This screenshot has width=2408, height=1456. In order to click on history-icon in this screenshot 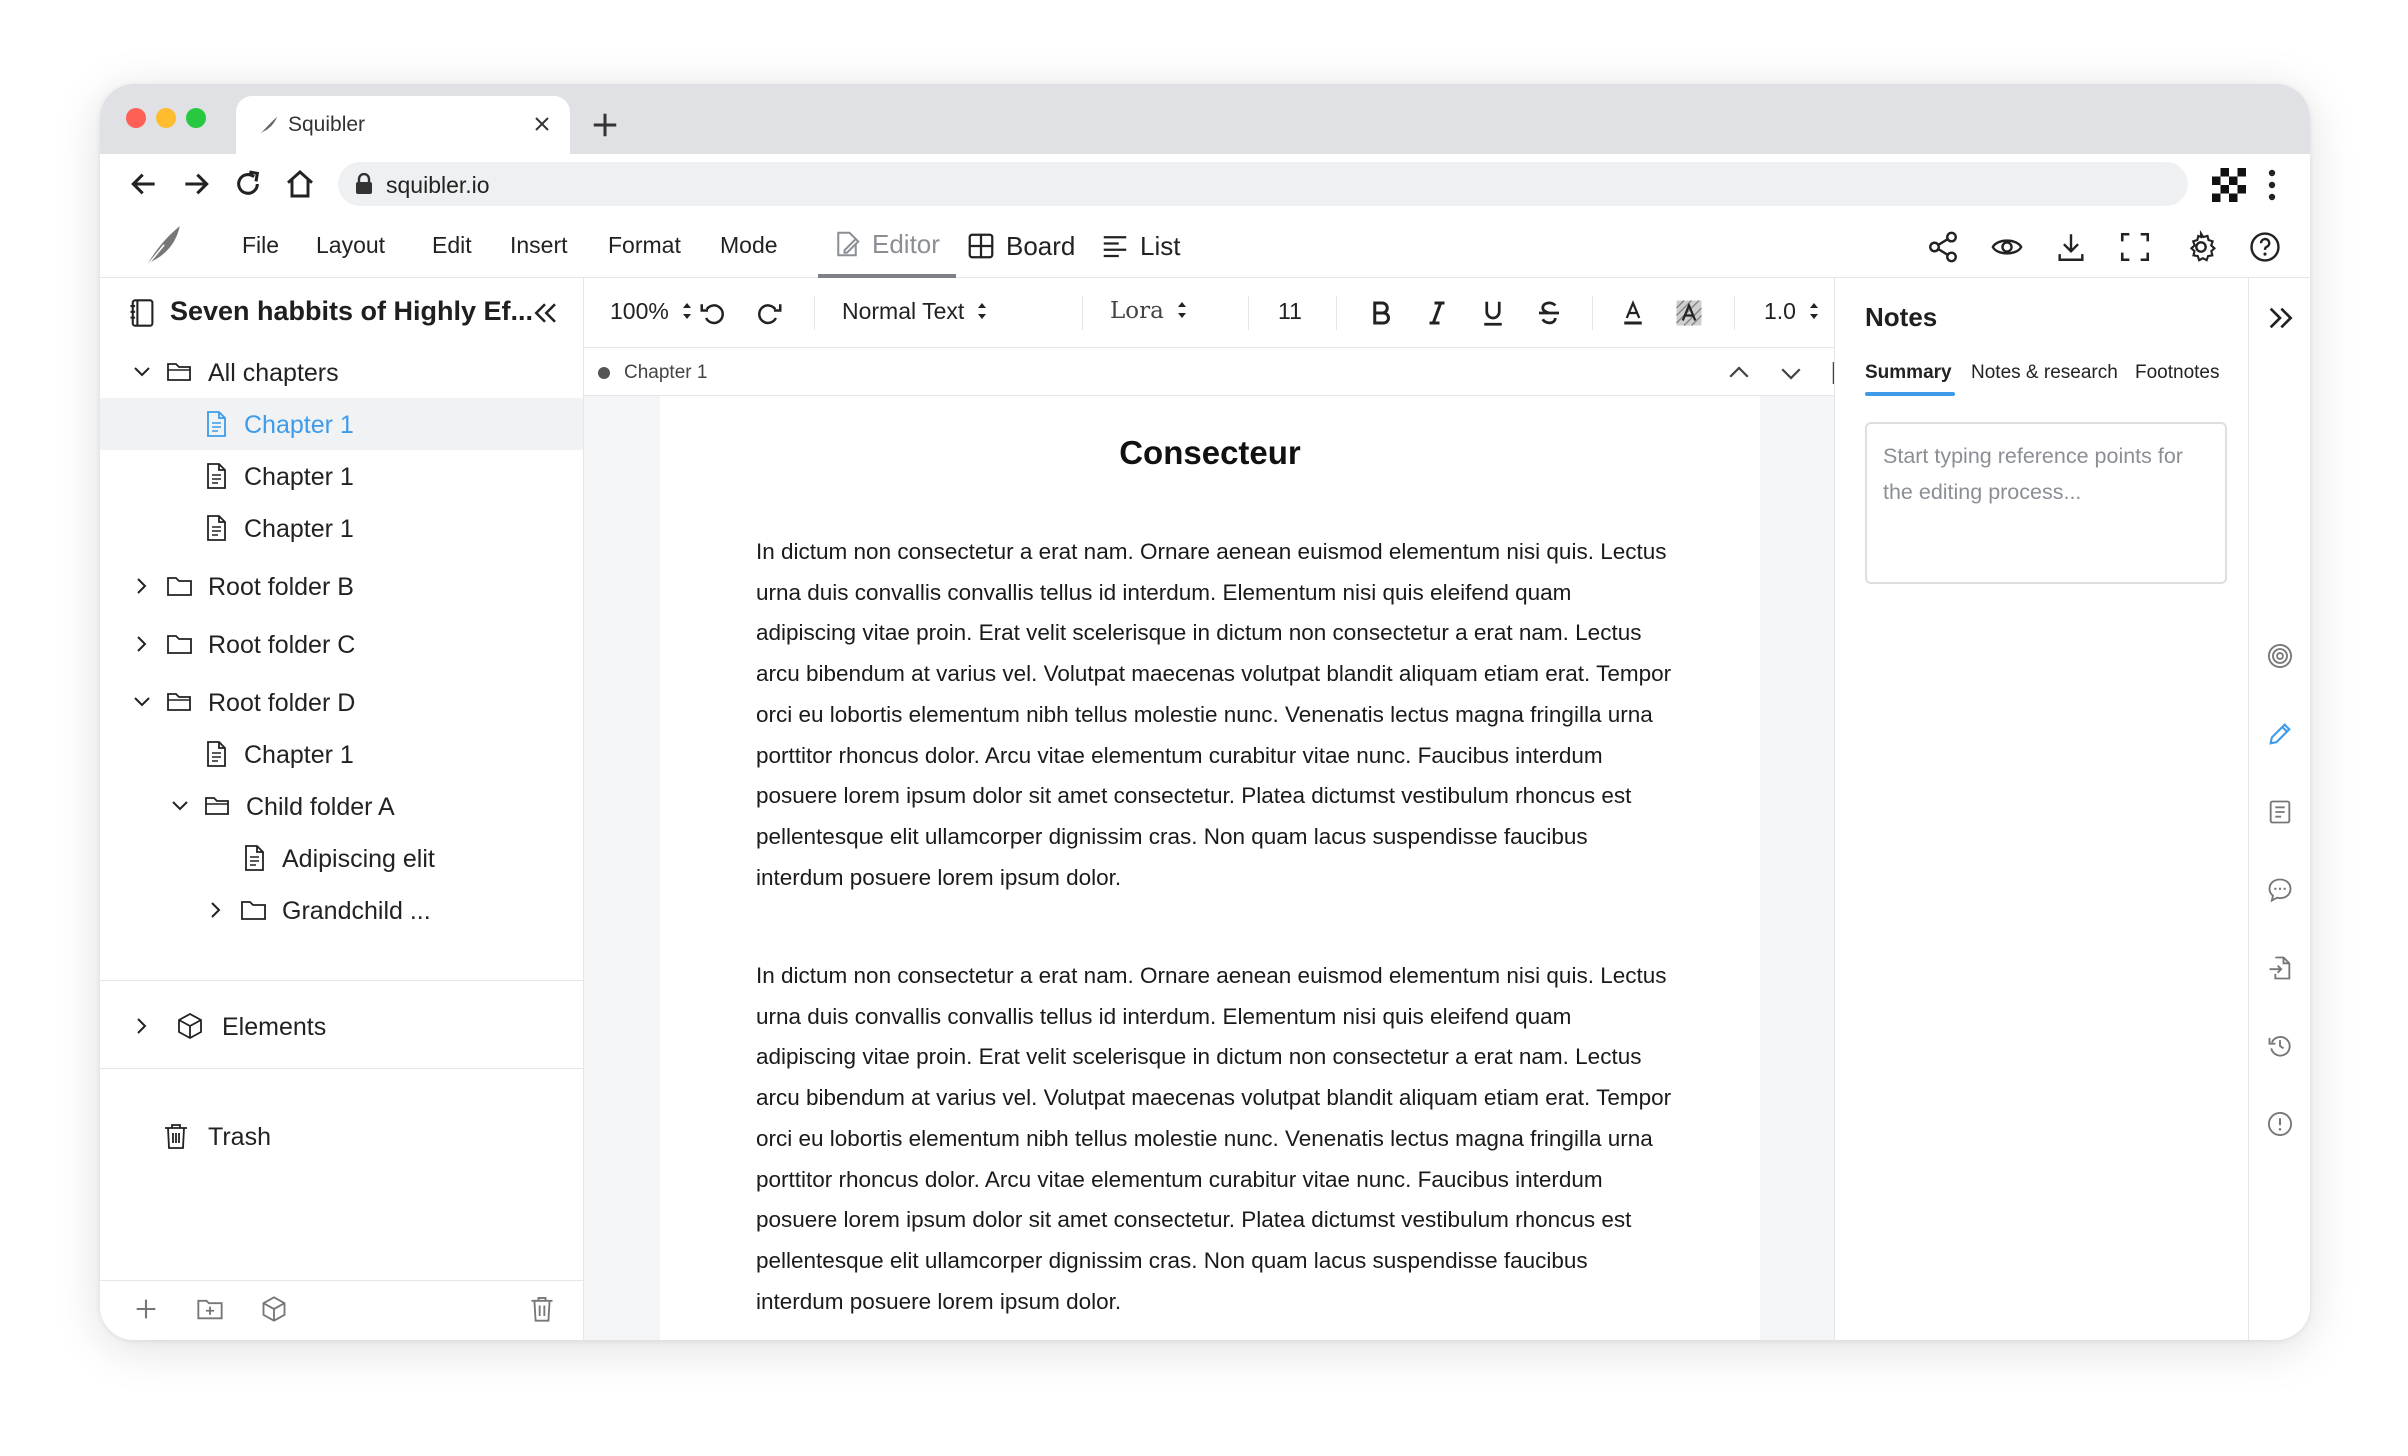, I will do `click(2280, 1046)`.